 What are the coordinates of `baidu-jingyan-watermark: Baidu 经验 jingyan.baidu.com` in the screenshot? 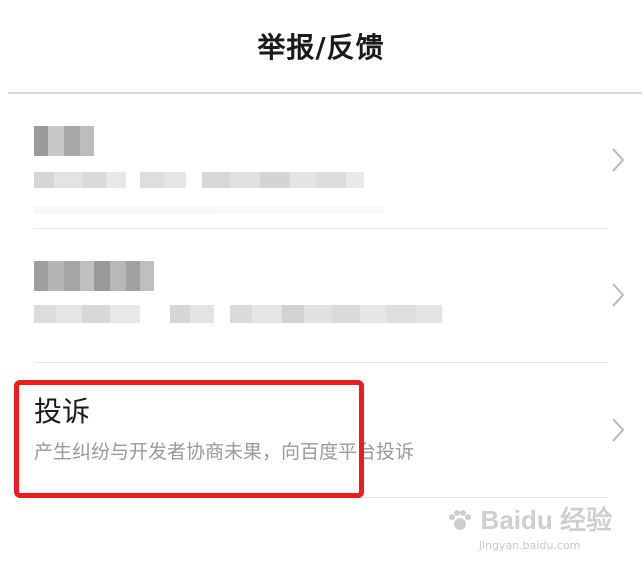 It's located at (529, 526).